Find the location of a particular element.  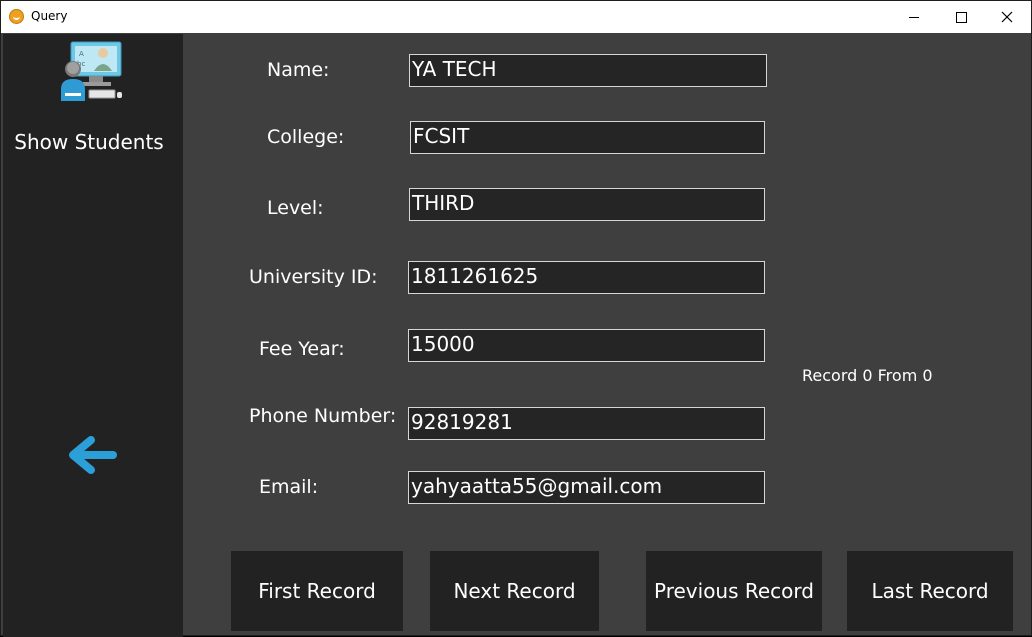

next-record-button: Next Record is located at coordinates (514, 591).